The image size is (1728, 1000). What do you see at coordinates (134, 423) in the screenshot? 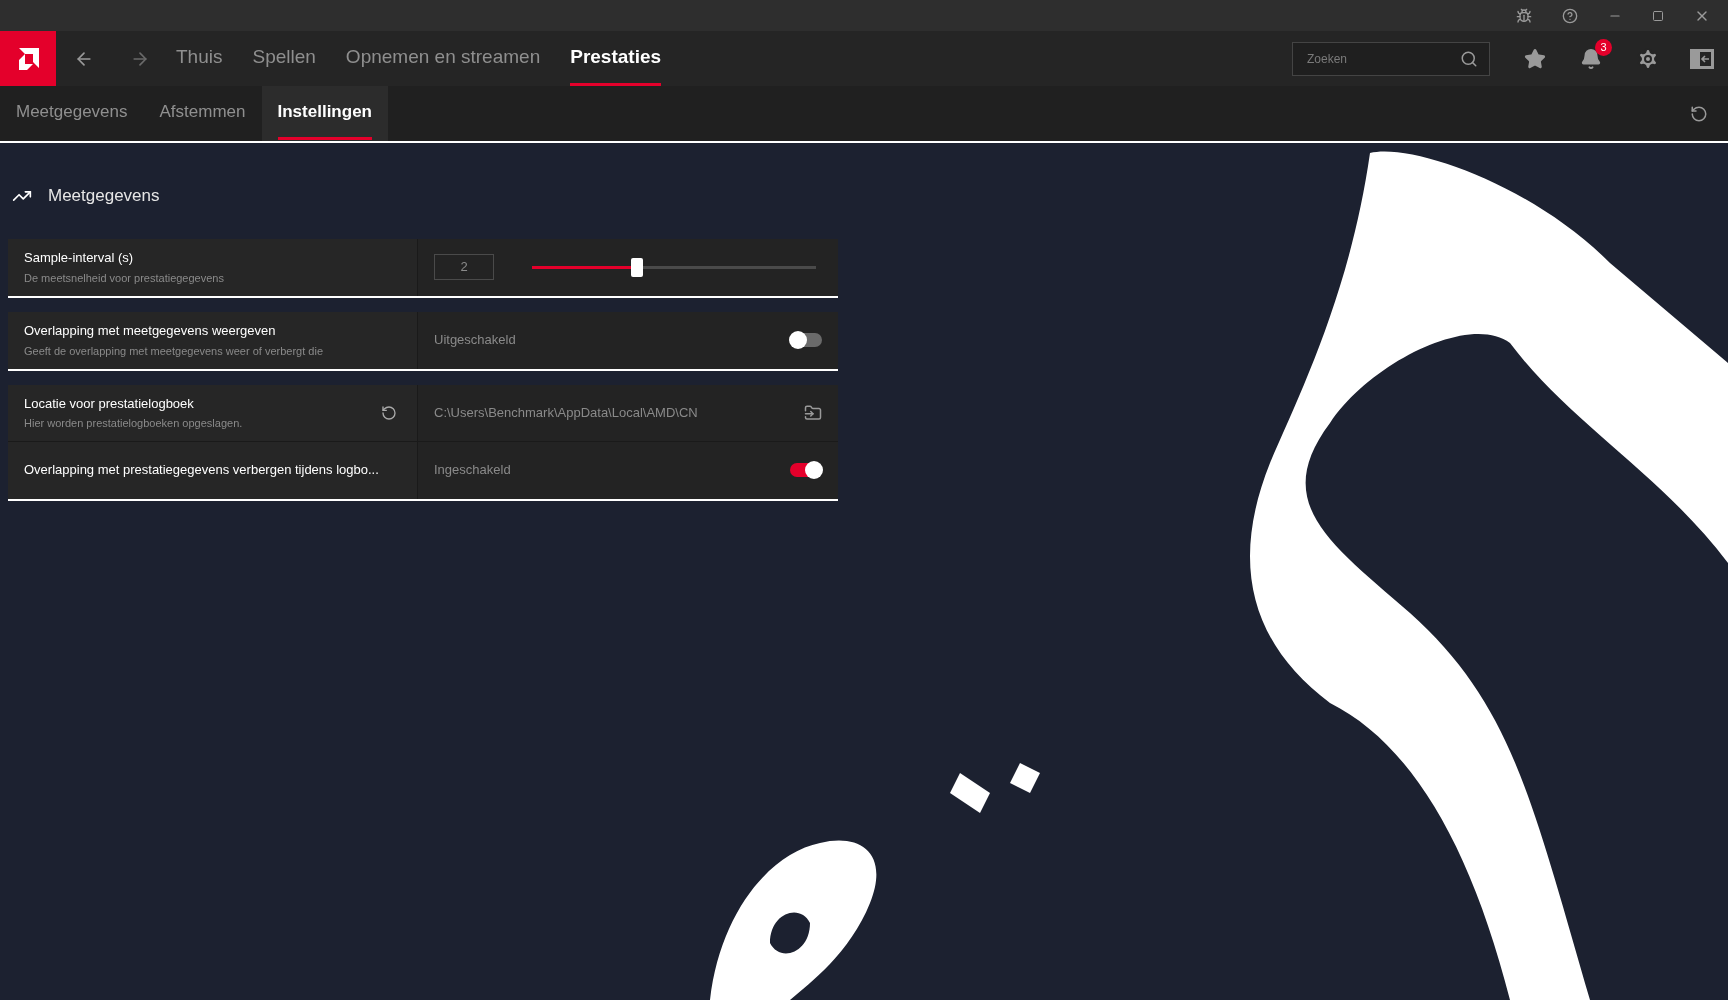
I see `setting-description: Hier worden prestatielogboeken opgeslagen.` at bounding box center [134, 423].